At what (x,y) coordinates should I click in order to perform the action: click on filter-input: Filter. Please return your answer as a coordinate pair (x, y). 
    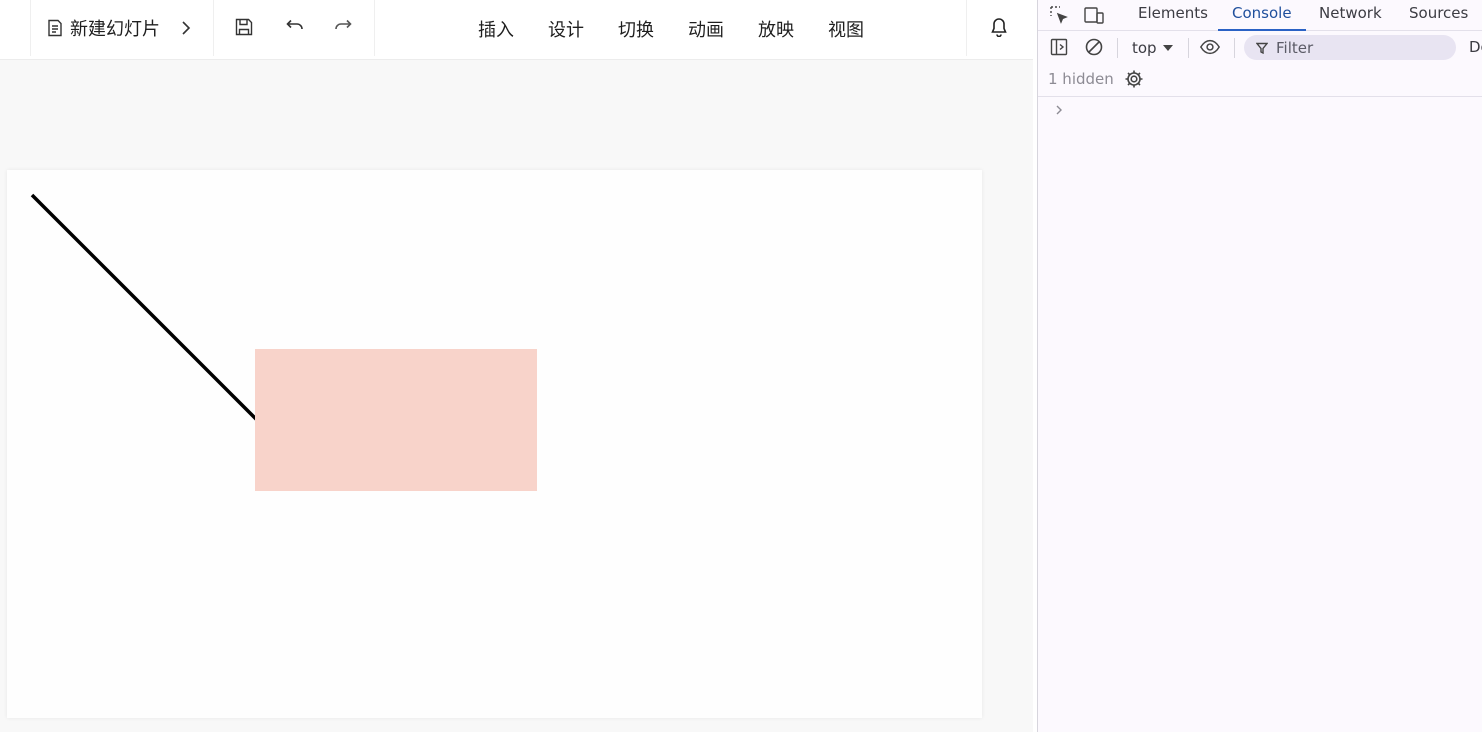
    Looking at the image, I should click on (1350, 47).